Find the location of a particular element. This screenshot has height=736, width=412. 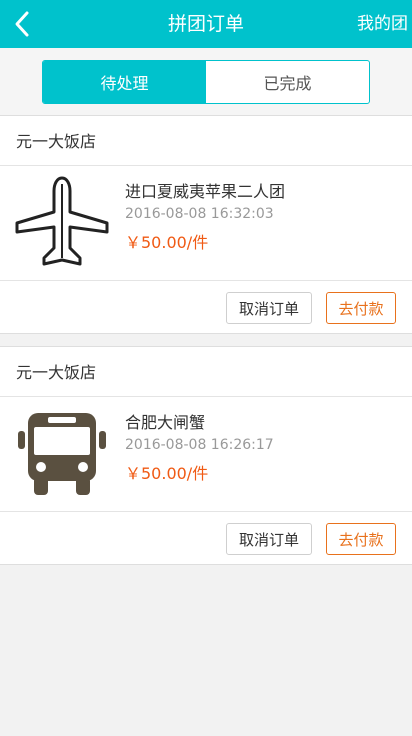

product-name: 进口夏威夷苹果二人团 is located at coordinates (205, 190).